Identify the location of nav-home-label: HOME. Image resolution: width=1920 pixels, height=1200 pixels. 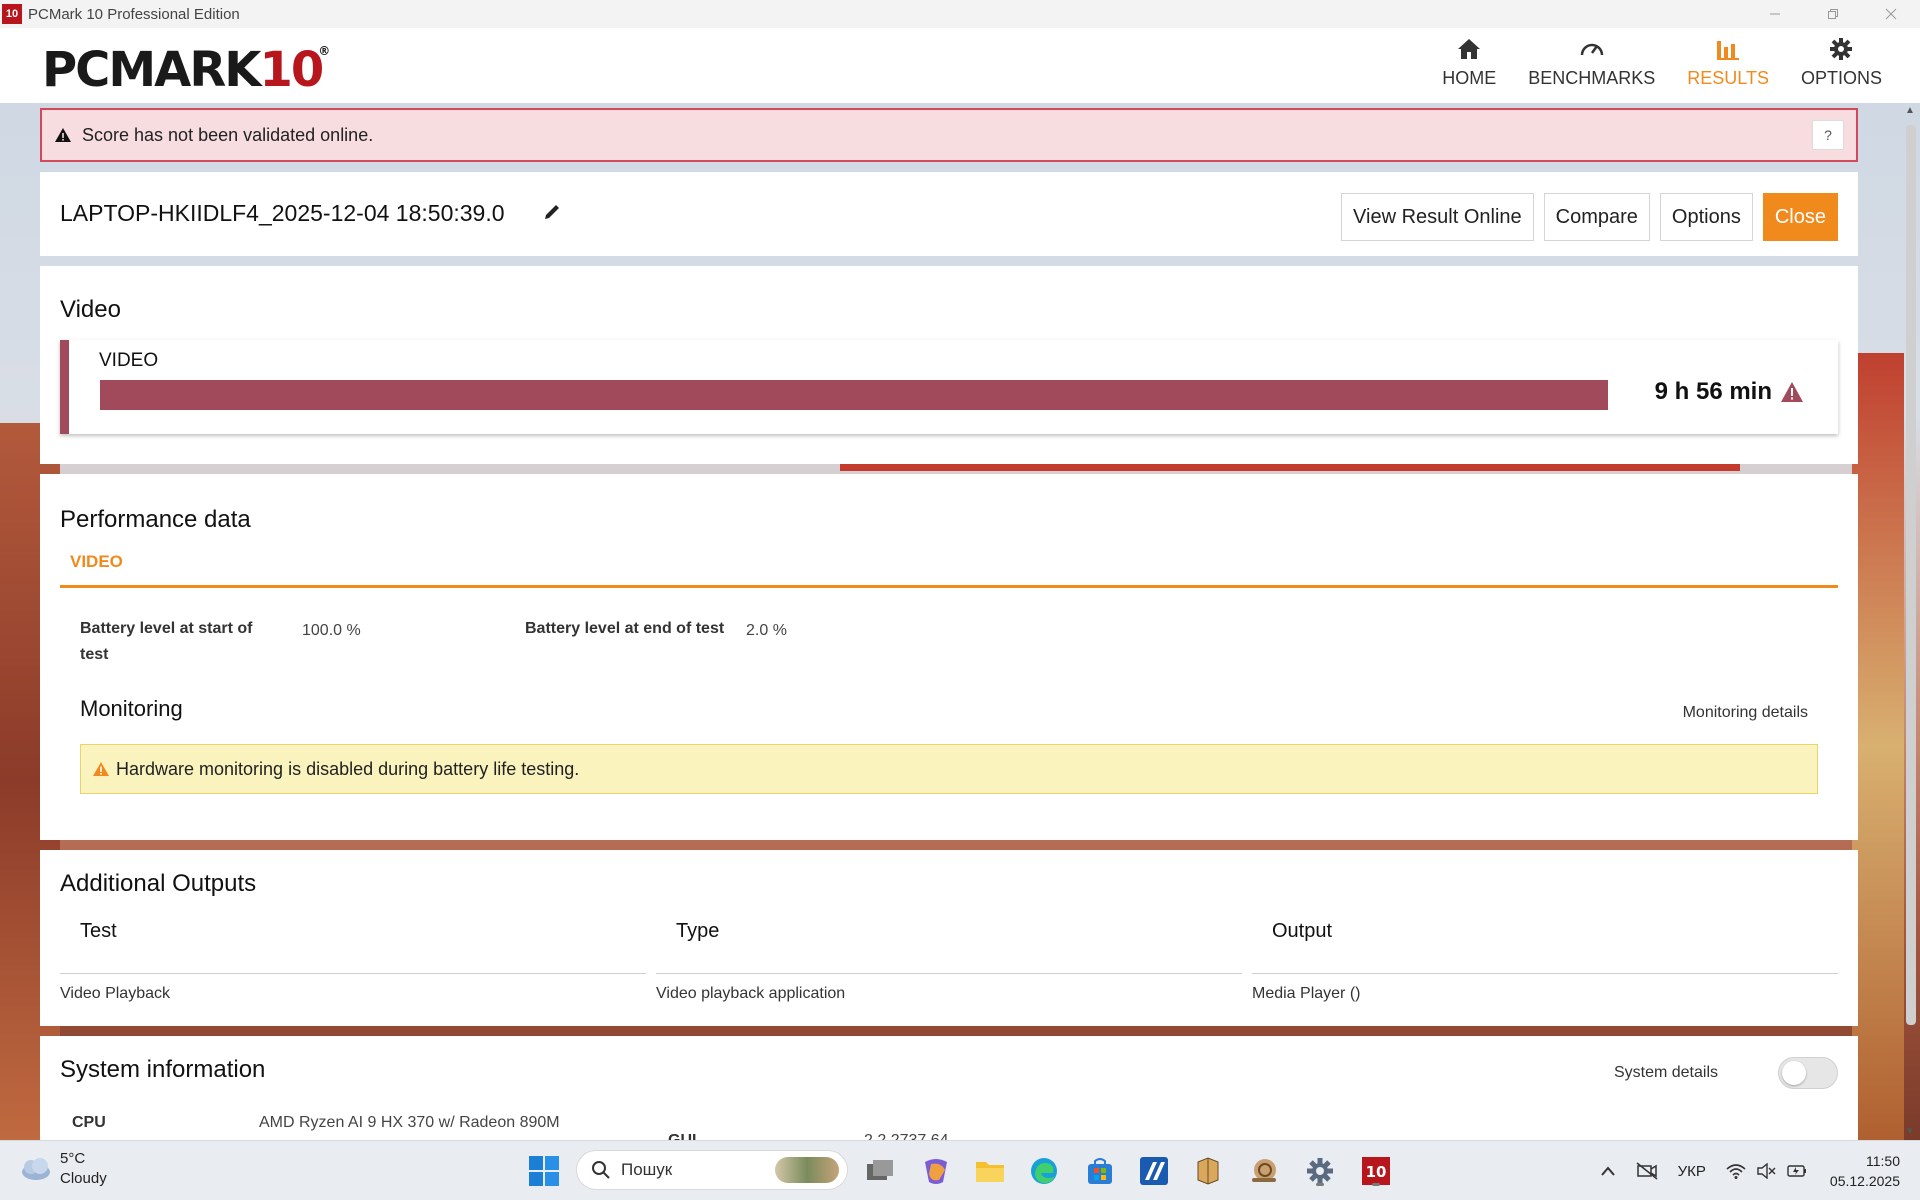
(1469, 78).